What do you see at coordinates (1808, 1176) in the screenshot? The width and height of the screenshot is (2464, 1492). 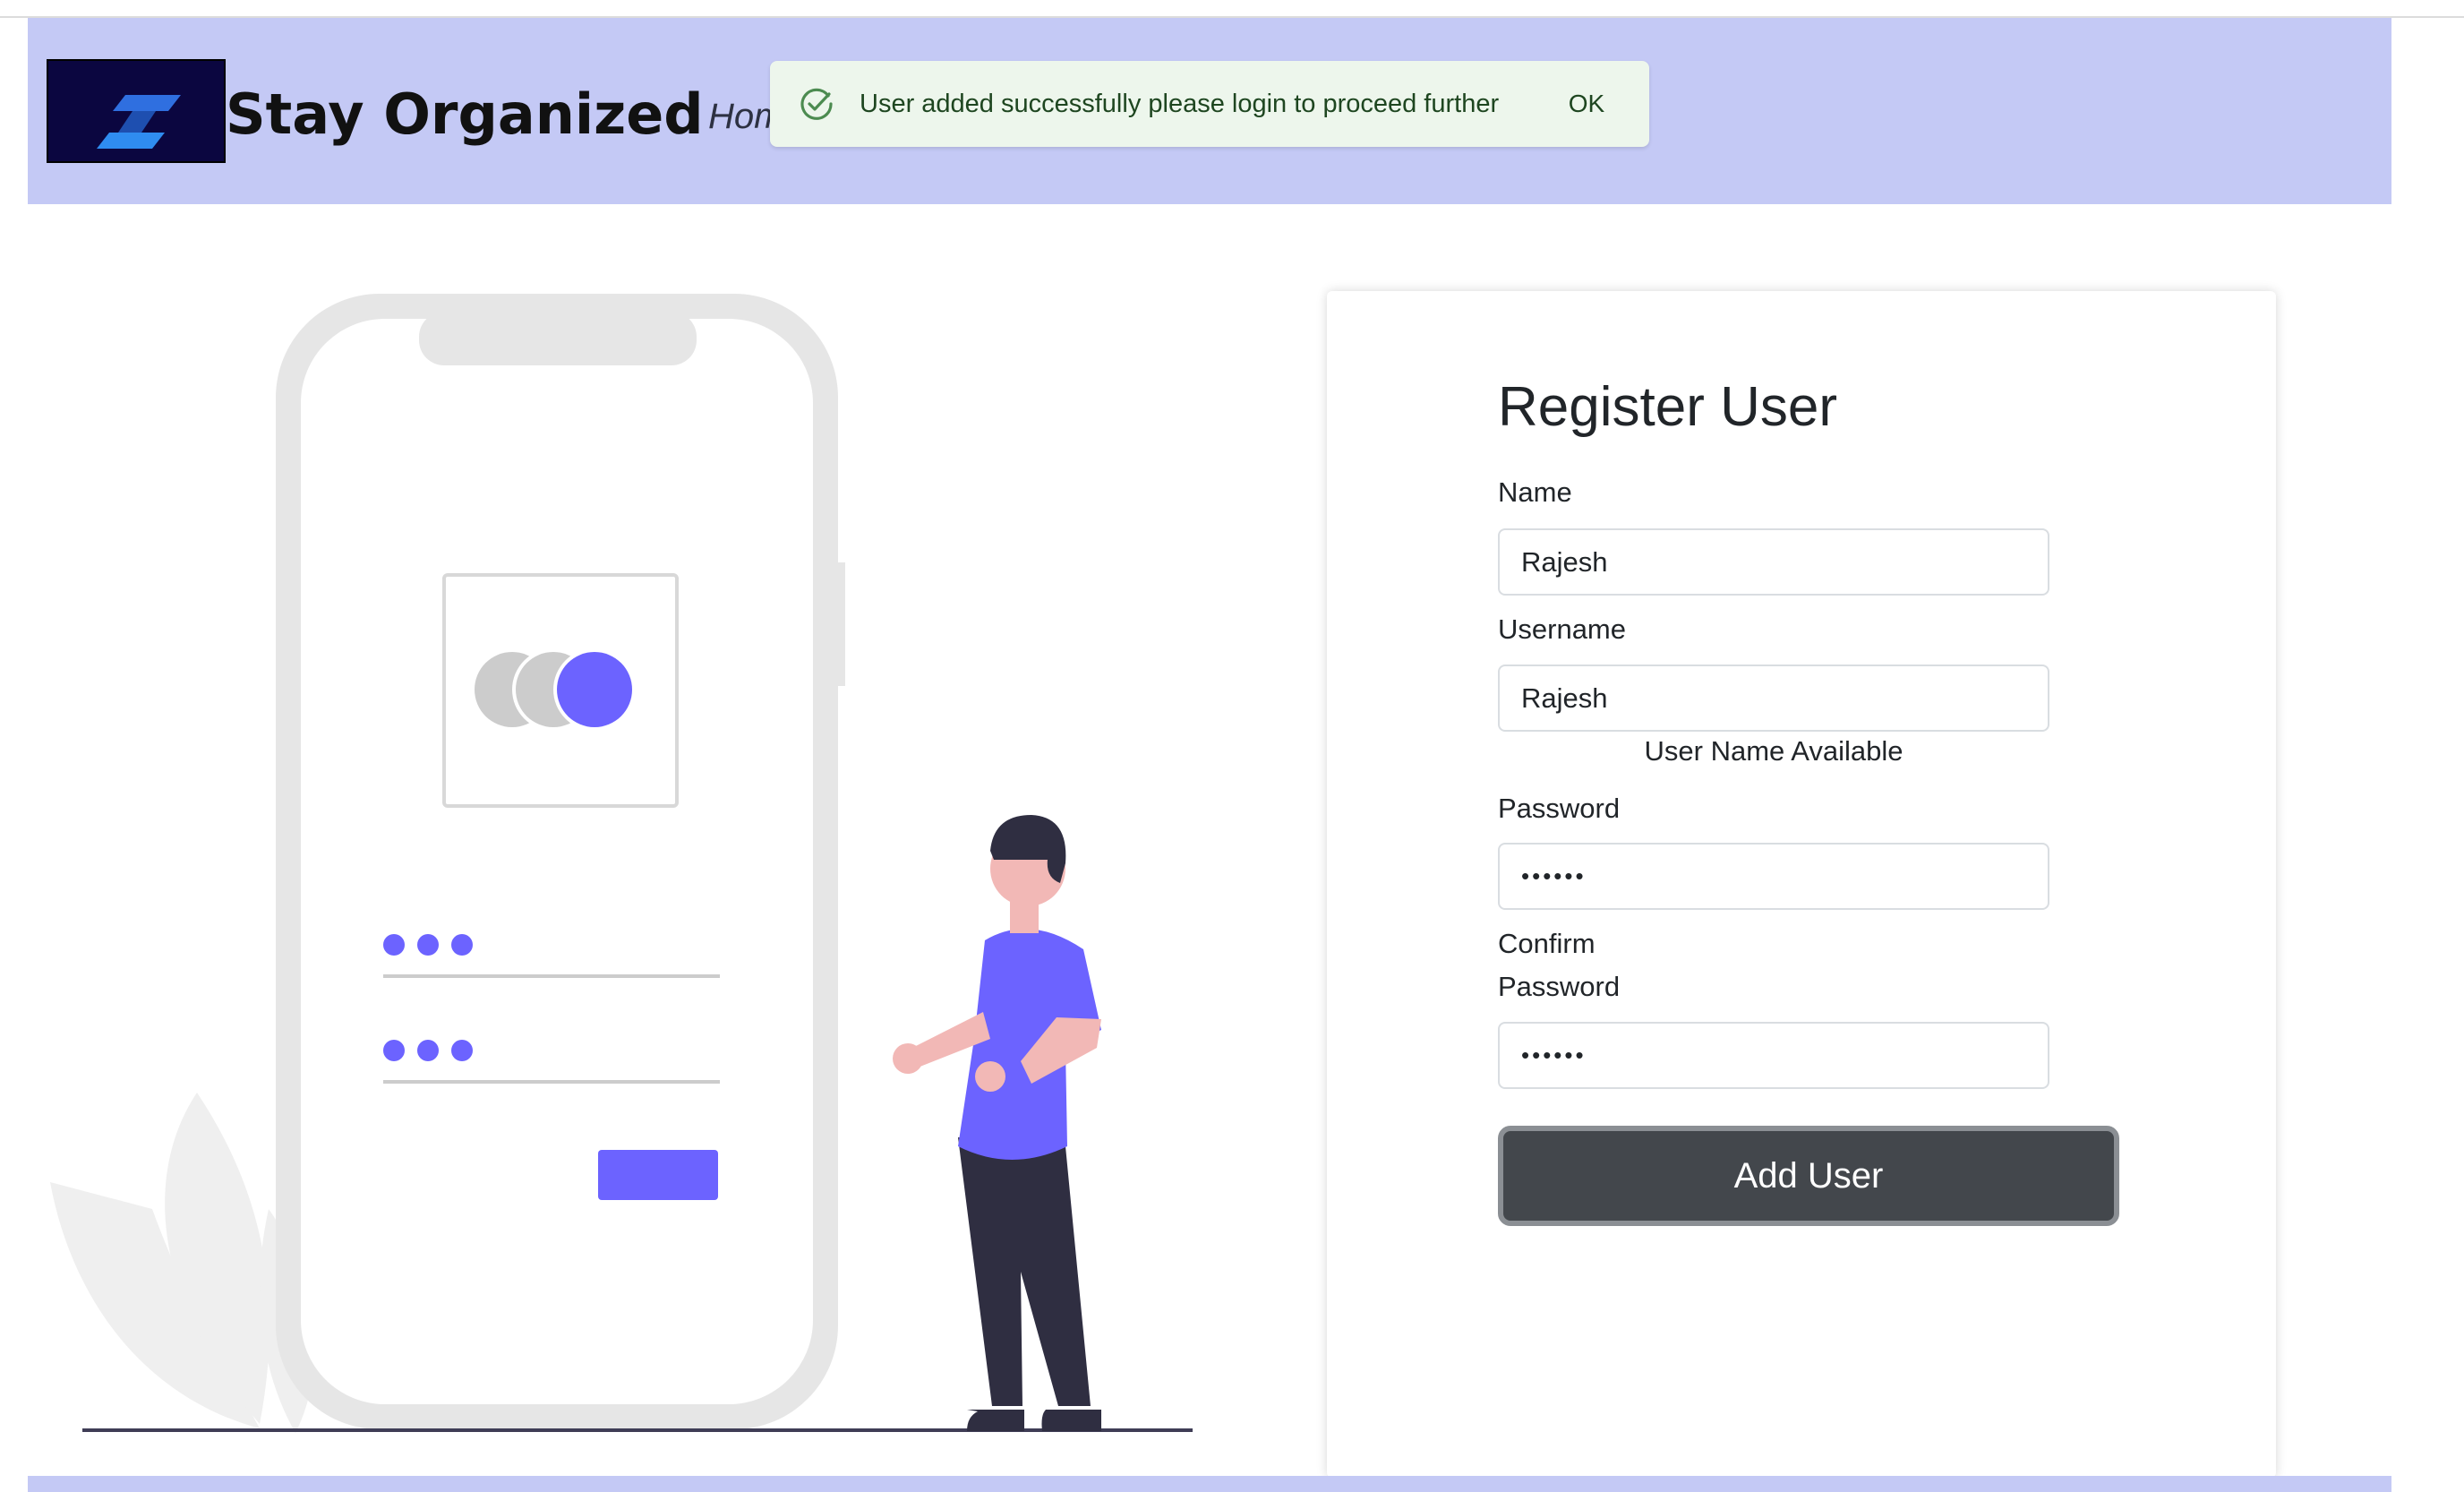 I see `add-user-button: Add User` at bounding box center [1808, 1176].